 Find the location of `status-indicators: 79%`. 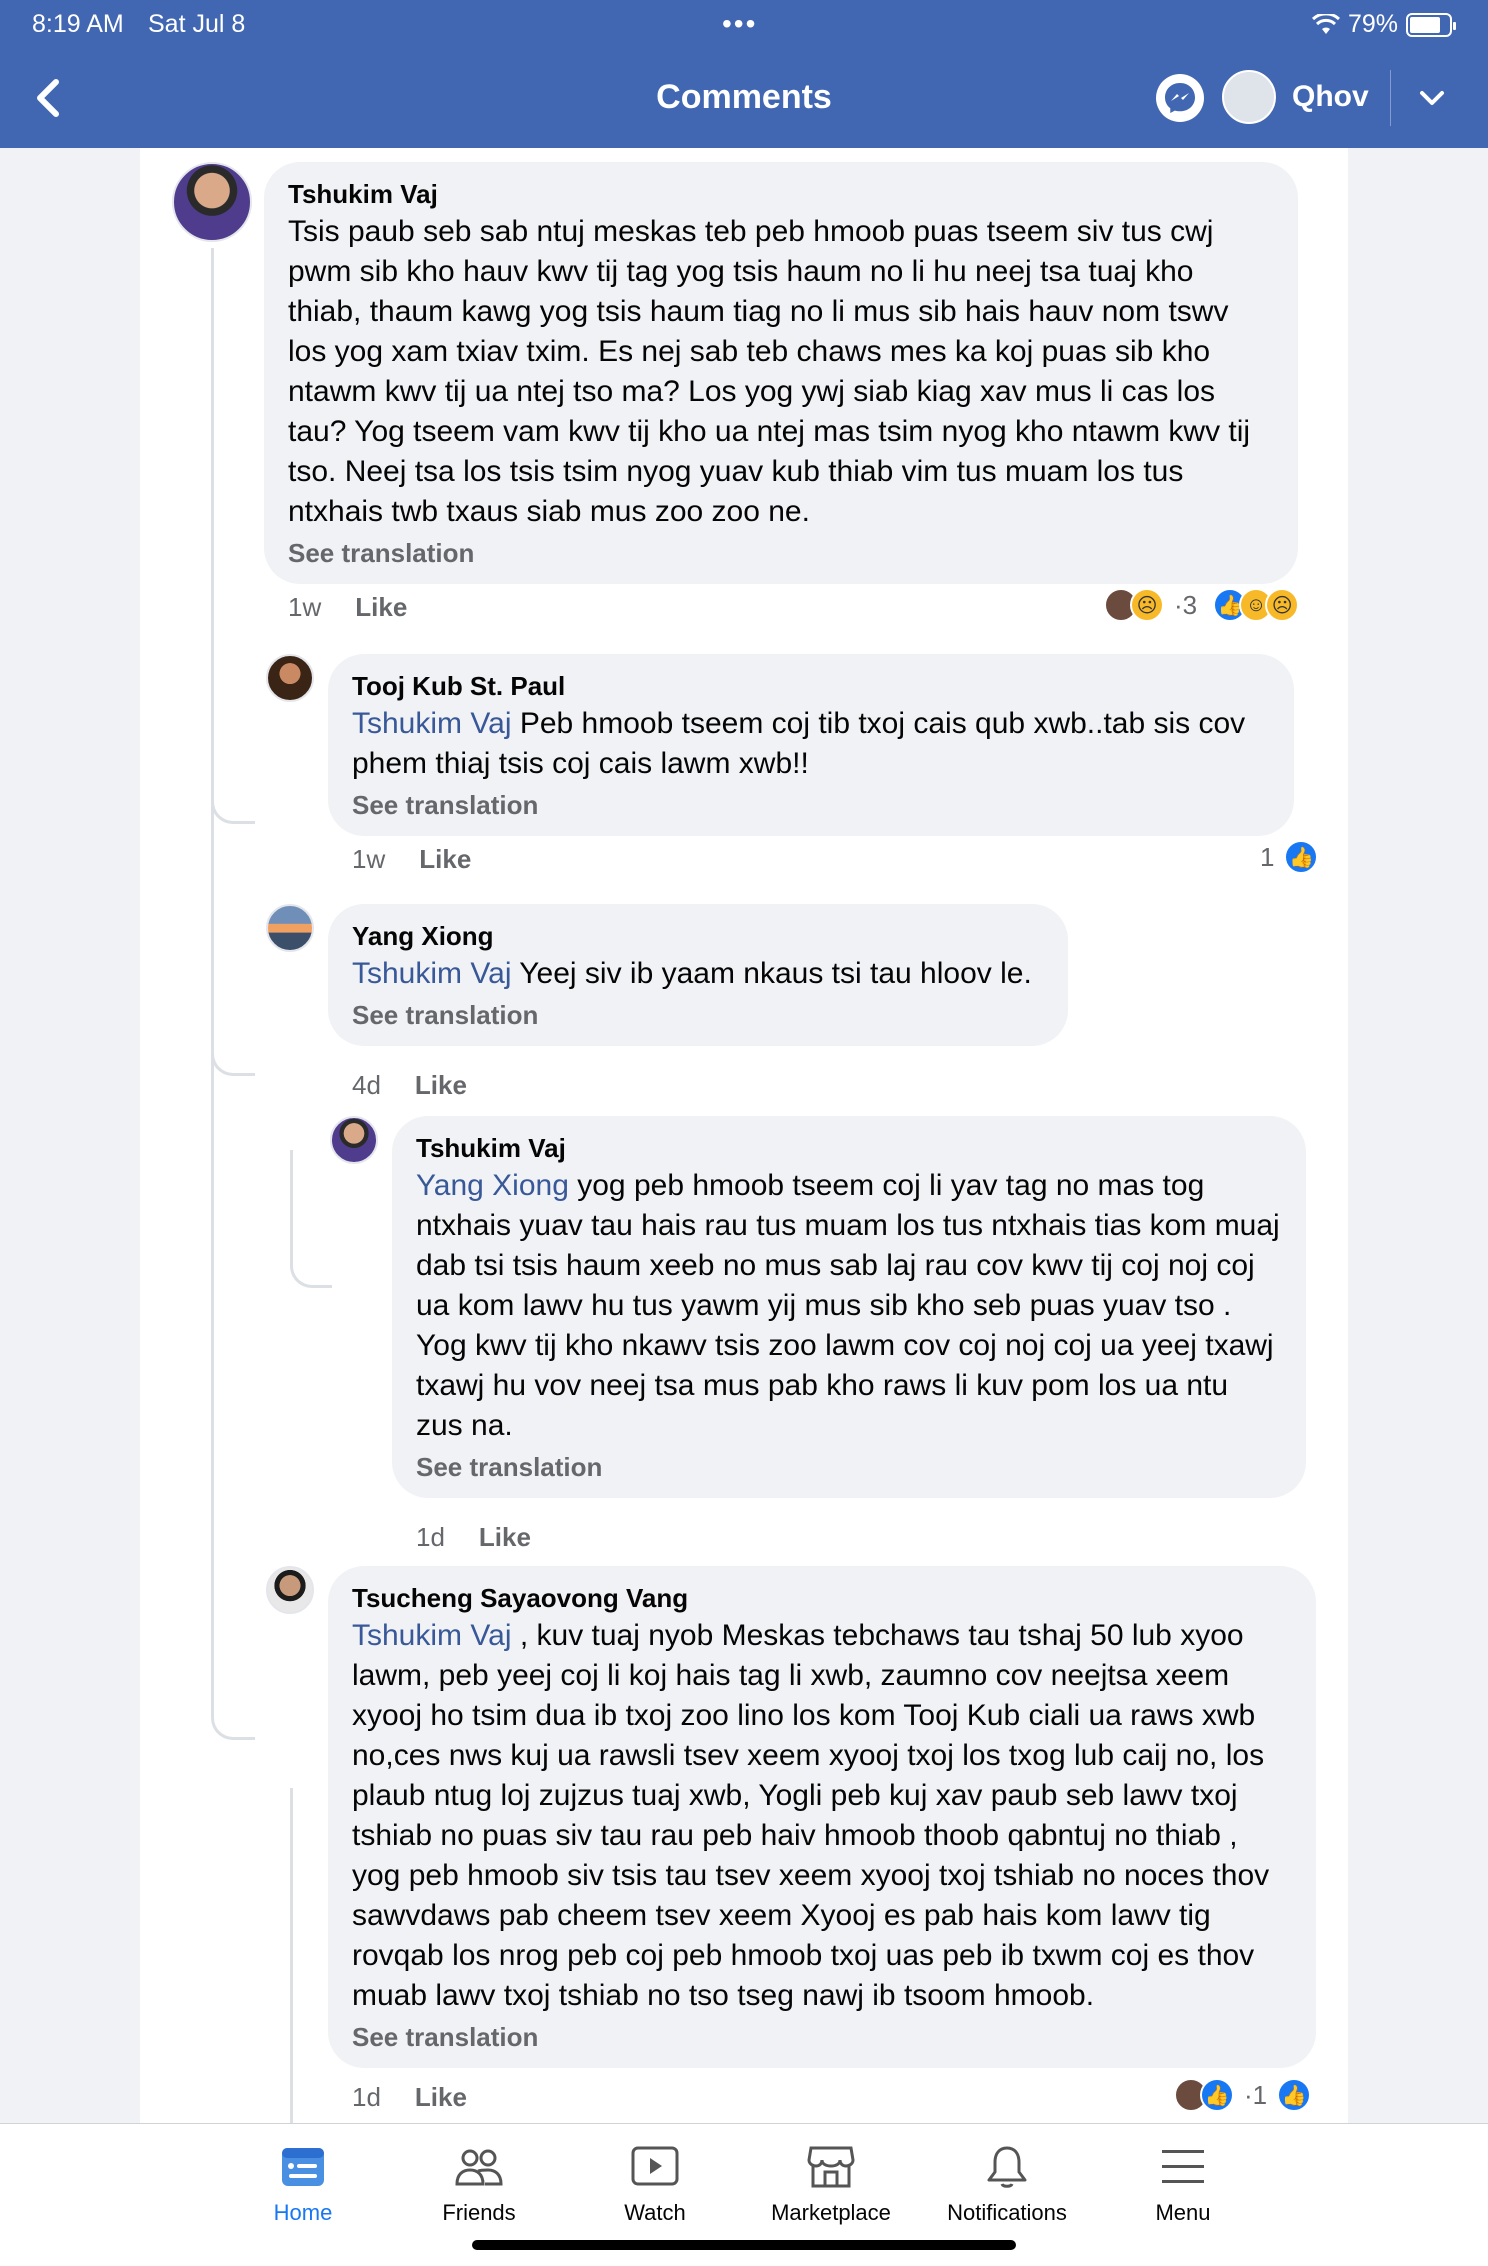

status-indicators: 79% is located at coordinates (1383, 24).